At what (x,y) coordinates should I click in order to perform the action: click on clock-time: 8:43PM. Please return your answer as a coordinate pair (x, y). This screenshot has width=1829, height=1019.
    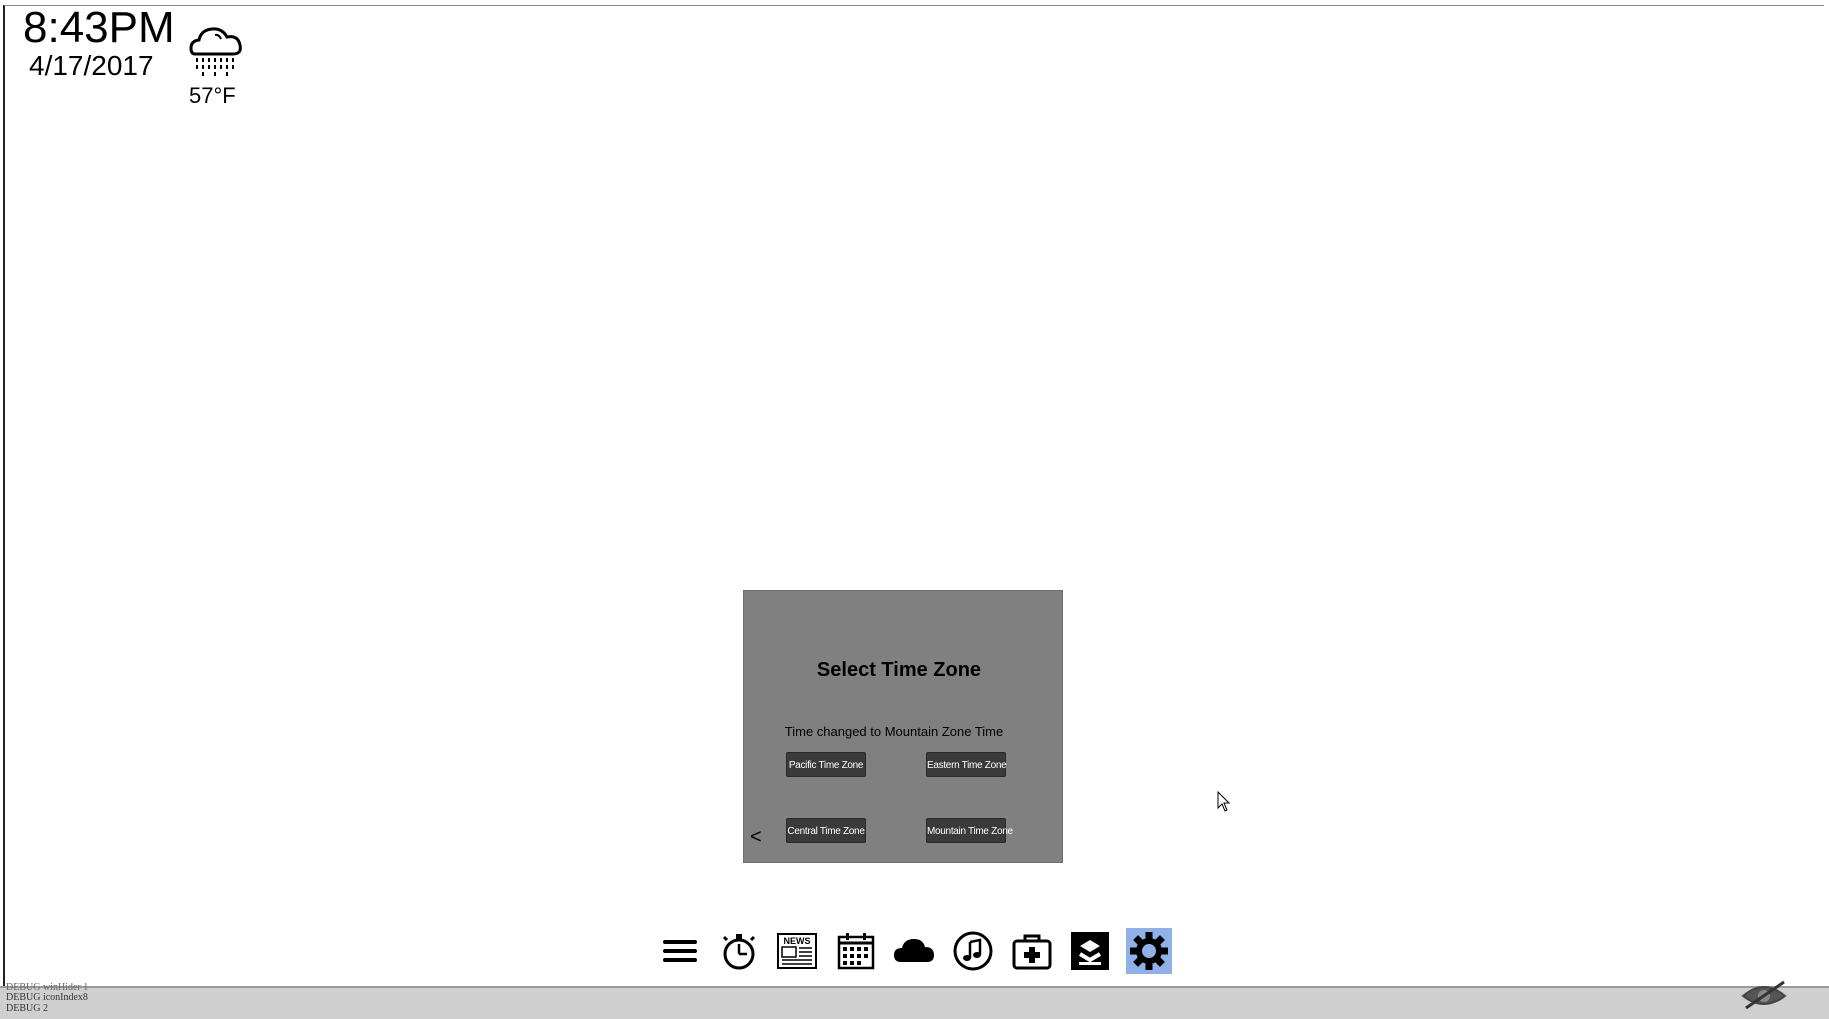
    Looking at the image, I should click on (99, 27).